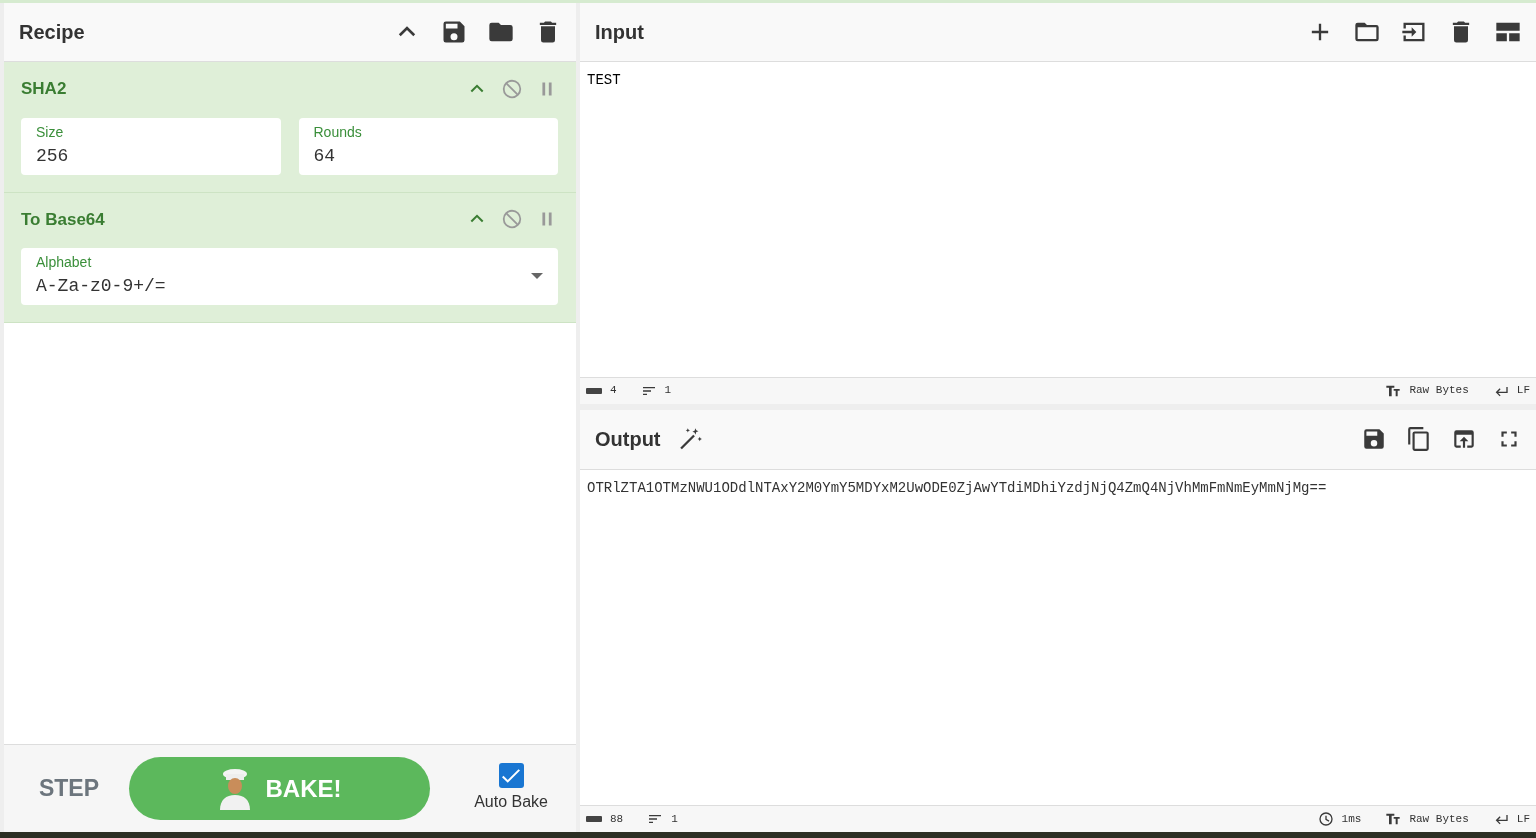 The image size is (1536, 838). I want to click on length-text: 4, so click(613, 391).